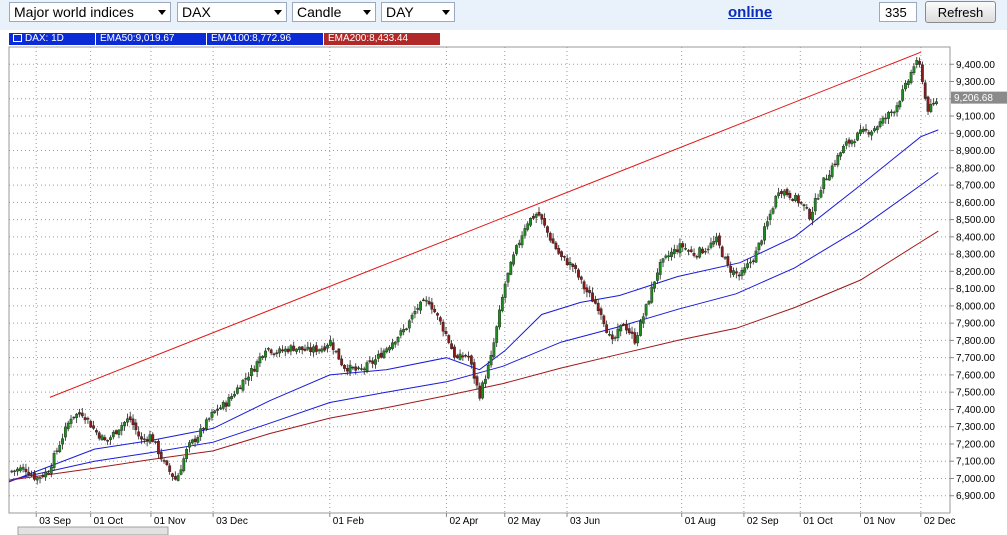 Image resolution: width=1007 pixels, height=535 pixels. What do you see at coordinates (90, 12) in the screenshot?
I see `market-select: Major world indices` at bounding box center [90, 12].